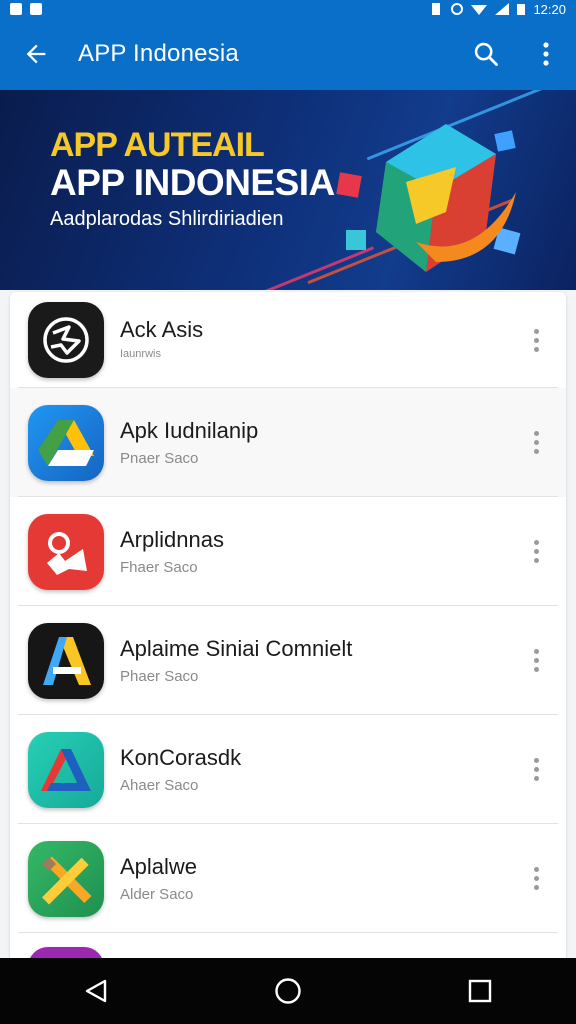 The height and width of the screenshot is (1024, 576). Describe the element at coordinates (192, 182) in the screenshot. I see `banner-headline-2: APP INDONESIA` at that location.